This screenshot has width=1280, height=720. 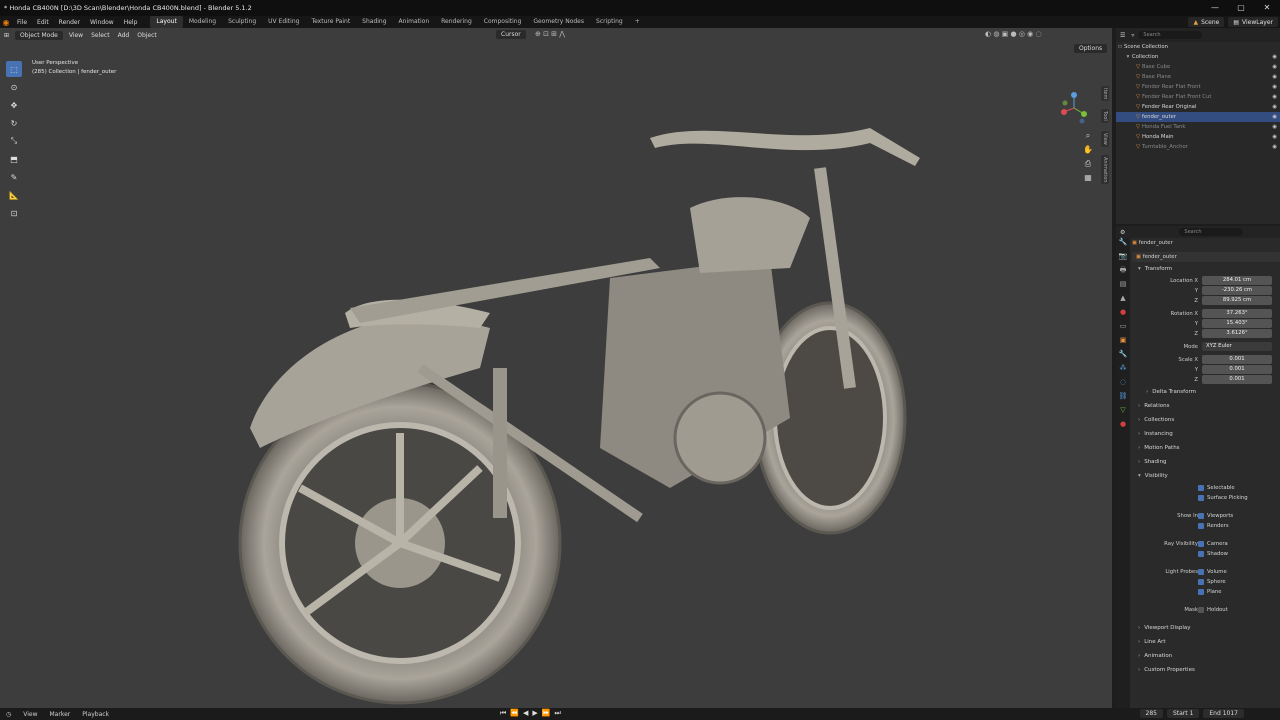 What do you see at coordinates (1122, 232) in the screenshot?
I see `properties-editor-icon: ⚙` at bounding box center [1122, 232].